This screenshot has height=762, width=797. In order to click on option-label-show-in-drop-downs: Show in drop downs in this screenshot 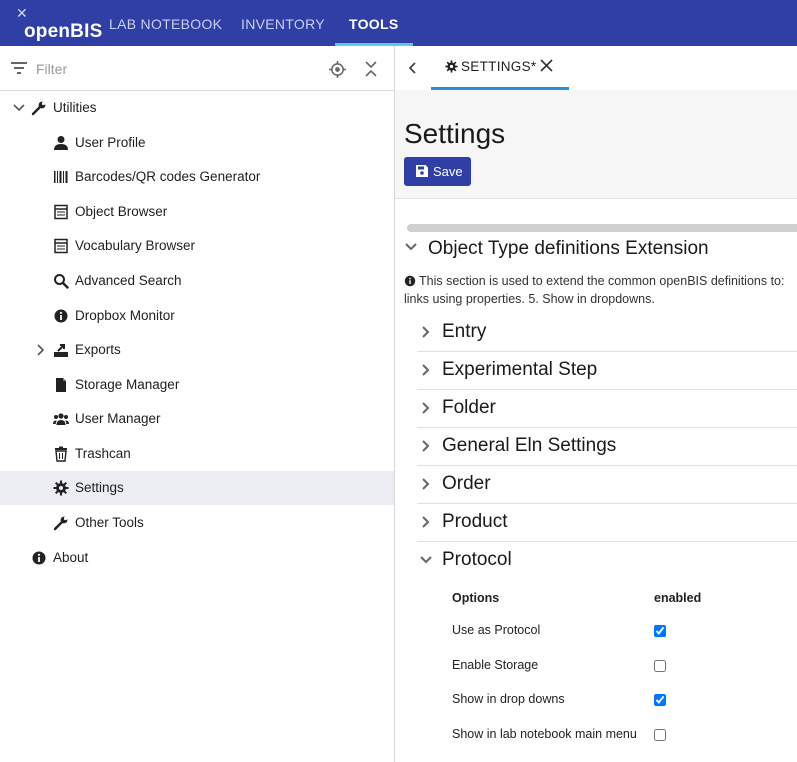, I will do `click(508, 699)`.